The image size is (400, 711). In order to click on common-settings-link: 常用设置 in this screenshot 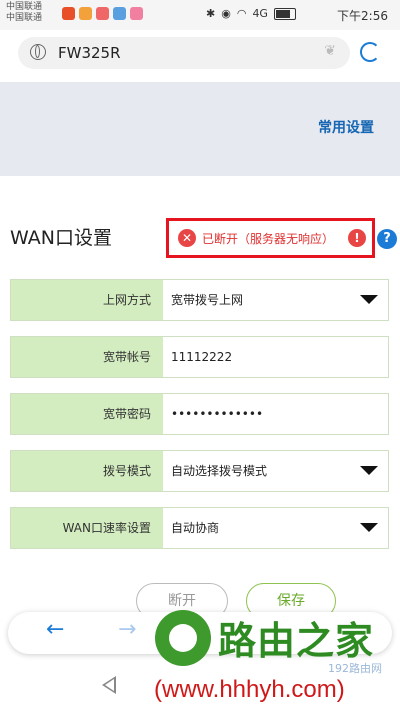, I will do `click(346, 127)`.